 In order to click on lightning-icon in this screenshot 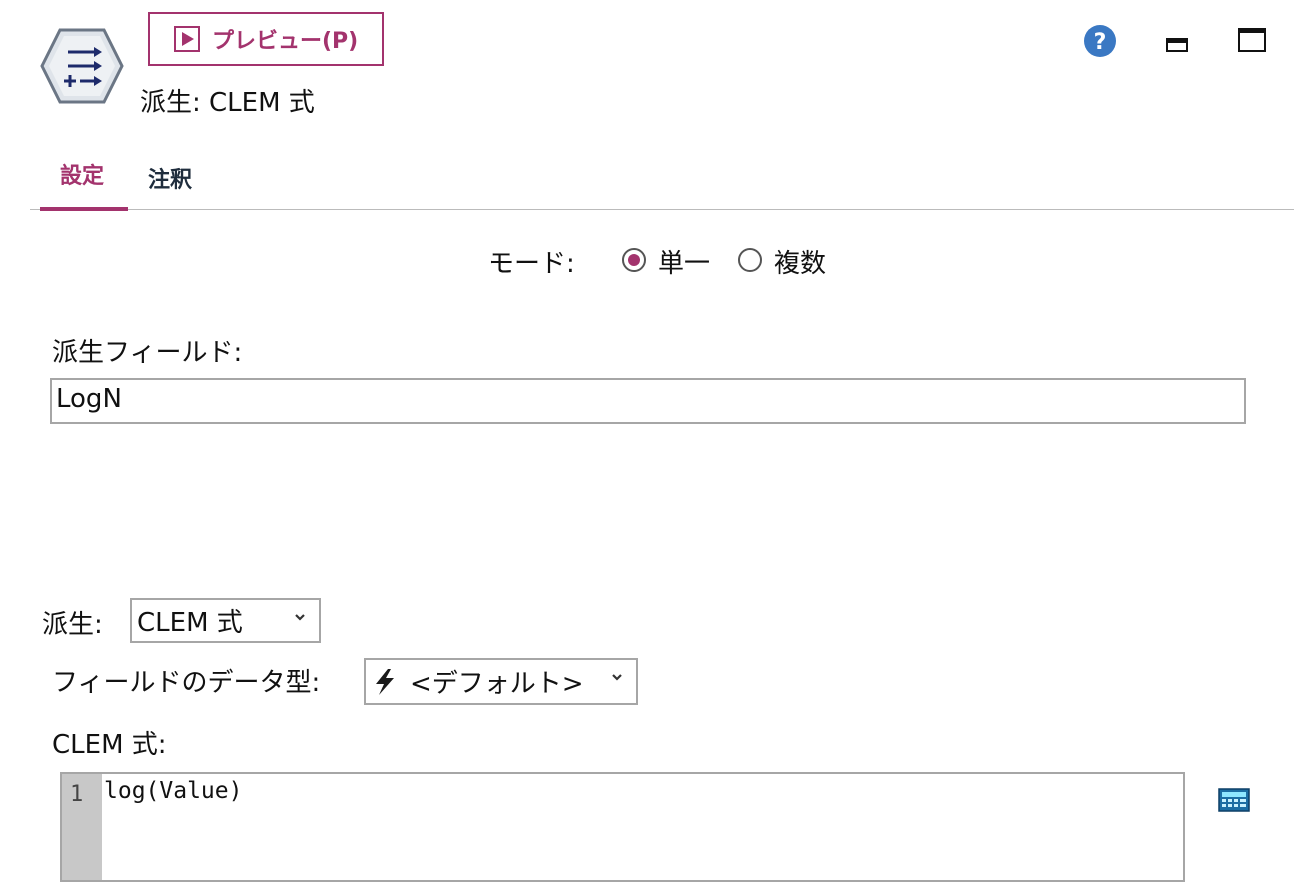, I will do `click(385, 681)`.